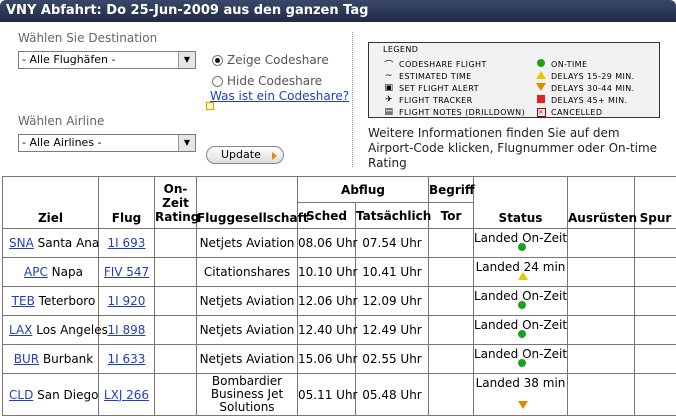  What do you see at coordinates (389, 65) in the screenshot?
I see `codeshare-icon: ⌒` at bounding box center [389, 65].